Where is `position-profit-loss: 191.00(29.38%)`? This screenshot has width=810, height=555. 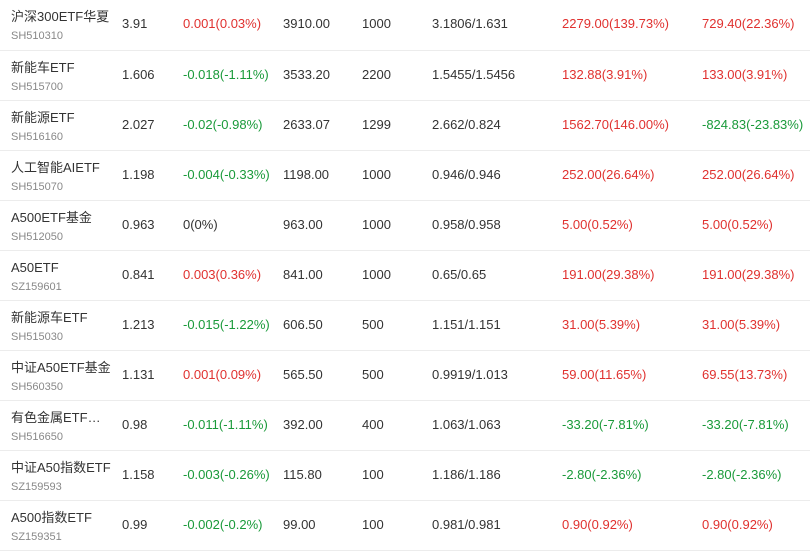 position-profit-loss: 191.00(29.38%) is located at coordinates (748, 274).